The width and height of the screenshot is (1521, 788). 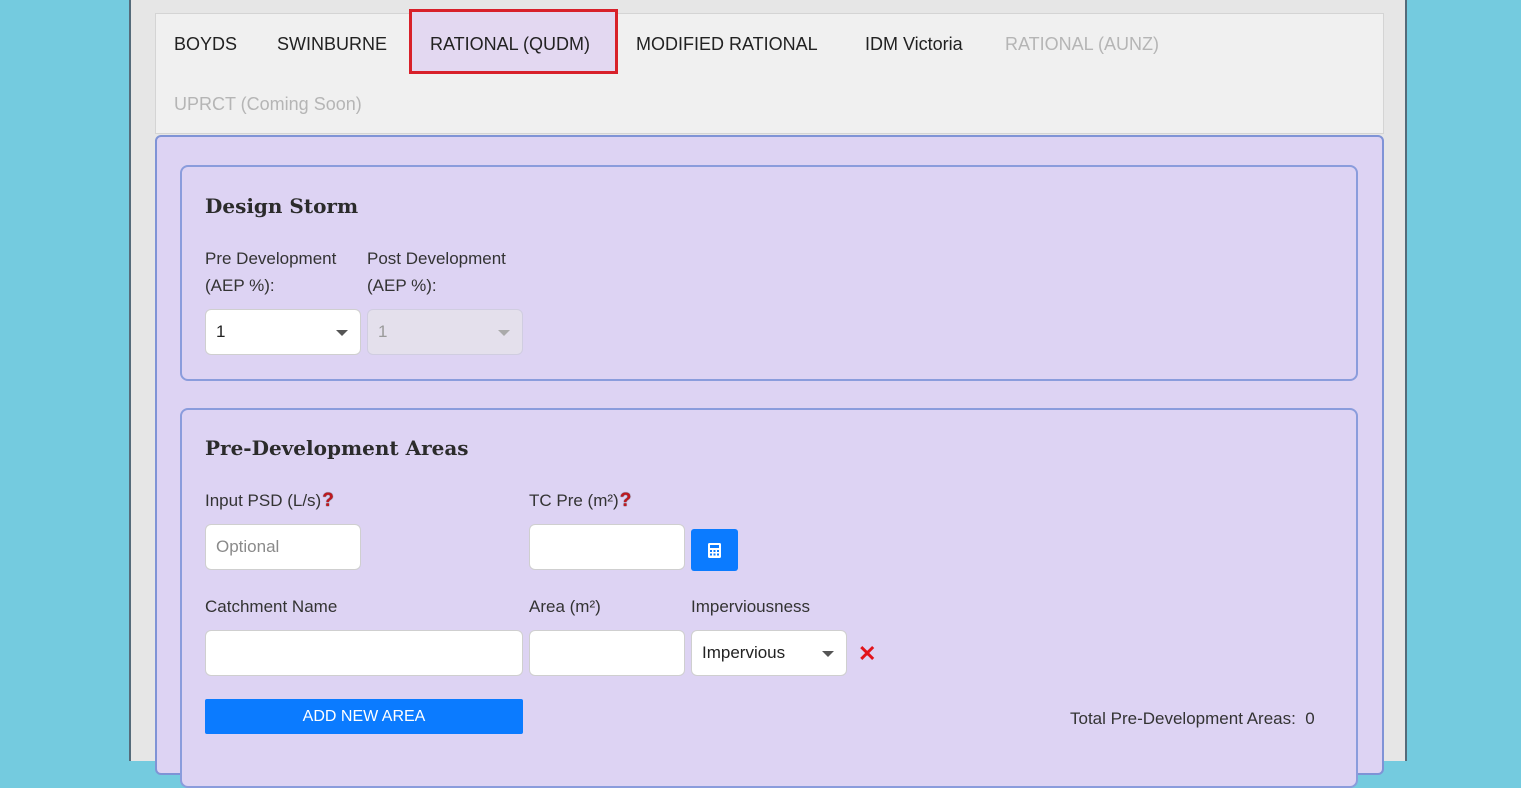 What do you see at coordinates (769, 73) in the screenshot?
I see `calculation-method-tabs` at bounding box center [769, 73].